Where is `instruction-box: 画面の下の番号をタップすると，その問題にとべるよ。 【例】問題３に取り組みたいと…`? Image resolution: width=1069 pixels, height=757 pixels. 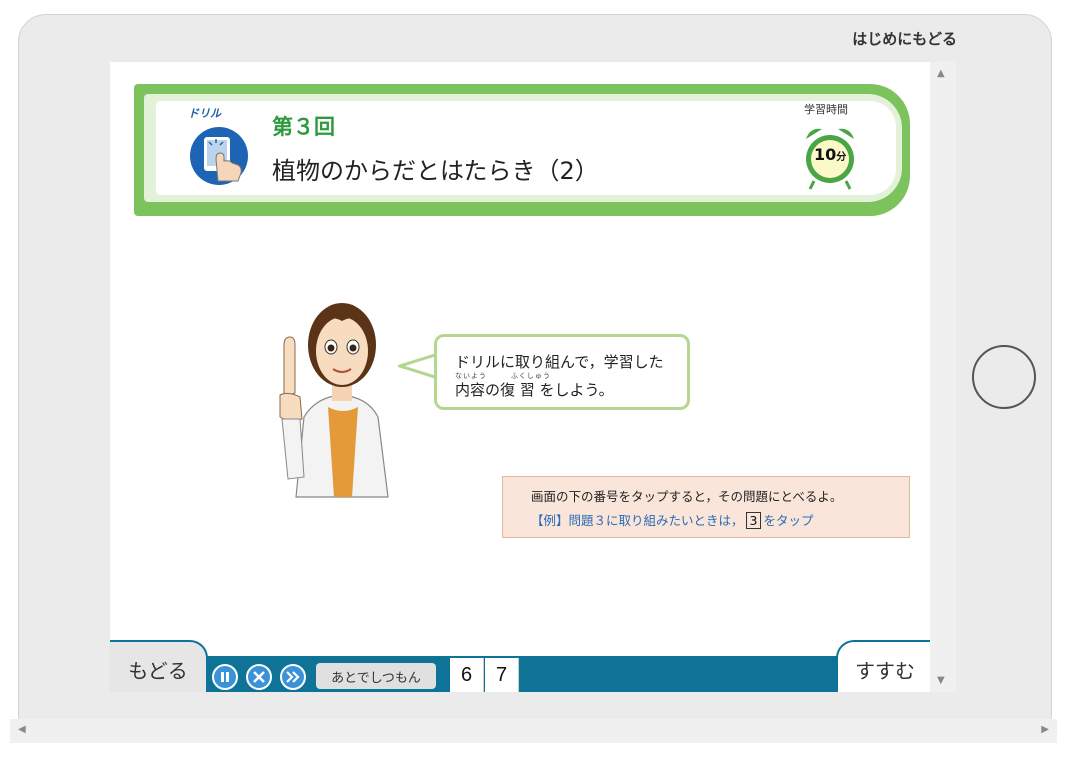 instruction-box: 画面の下の番号をタップすると，その問題にとべるよ。 【例】問題３に取り組みたいと… is located at coordinates (706, 507).